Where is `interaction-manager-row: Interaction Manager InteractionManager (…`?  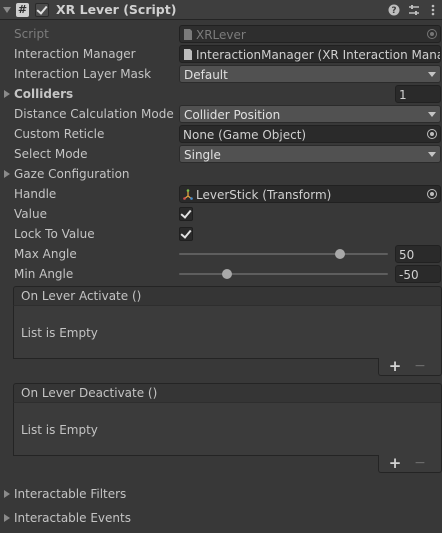
interaction-manager-row: Interaction Manager InteractionManager (… is located at coordinates (221, 54).